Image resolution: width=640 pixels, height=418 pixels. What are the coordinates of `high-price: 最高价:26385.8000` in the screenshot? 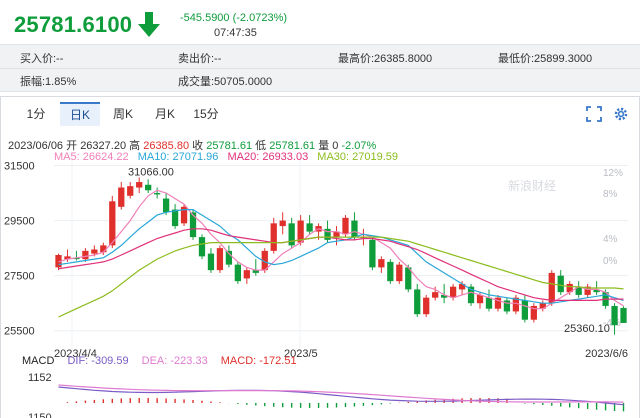 It's located at (385, 59).